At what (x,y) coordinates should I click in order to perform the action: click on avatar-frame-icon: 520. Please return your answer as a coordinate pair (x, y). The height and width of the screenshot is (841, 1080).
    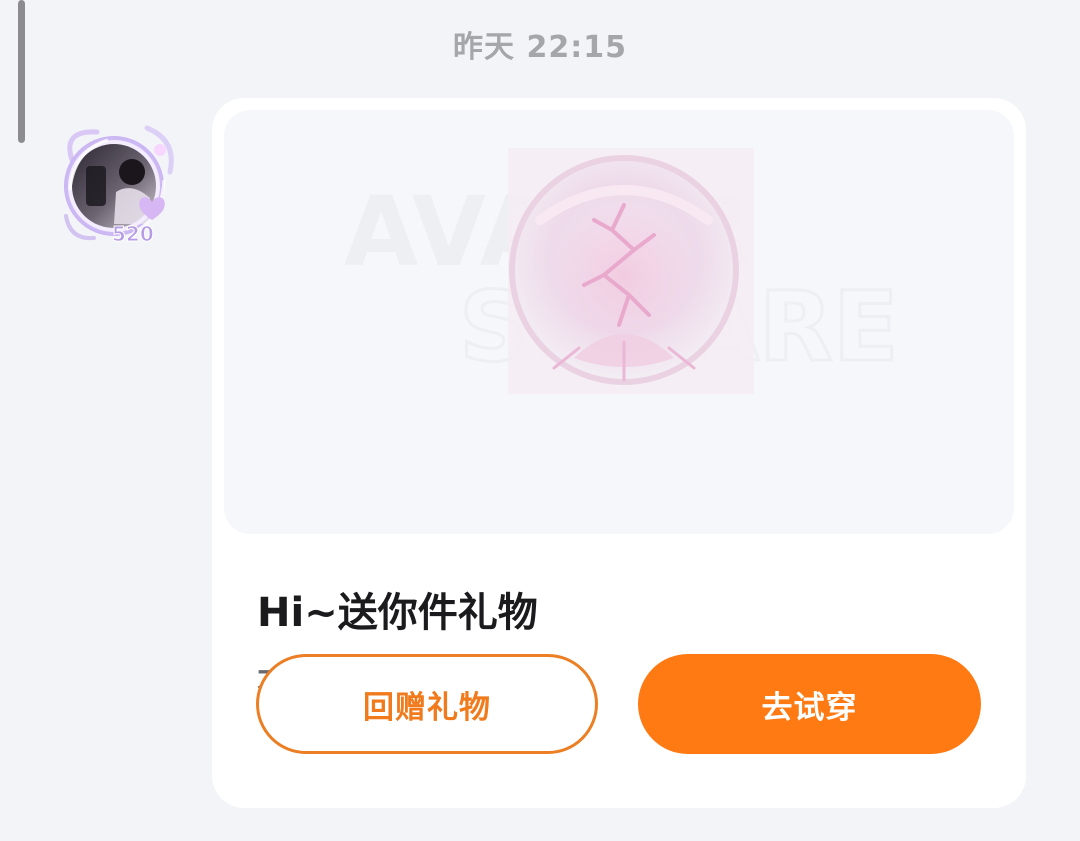
    Looking at the image, I should click on (119, 186).